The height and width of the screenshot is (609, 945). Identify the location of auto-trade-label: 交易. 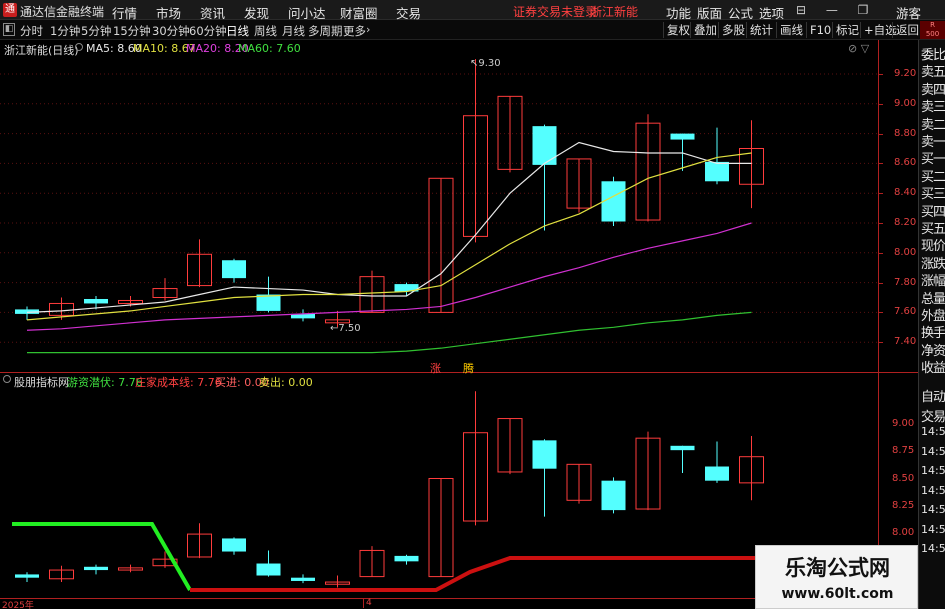
(933, 417).